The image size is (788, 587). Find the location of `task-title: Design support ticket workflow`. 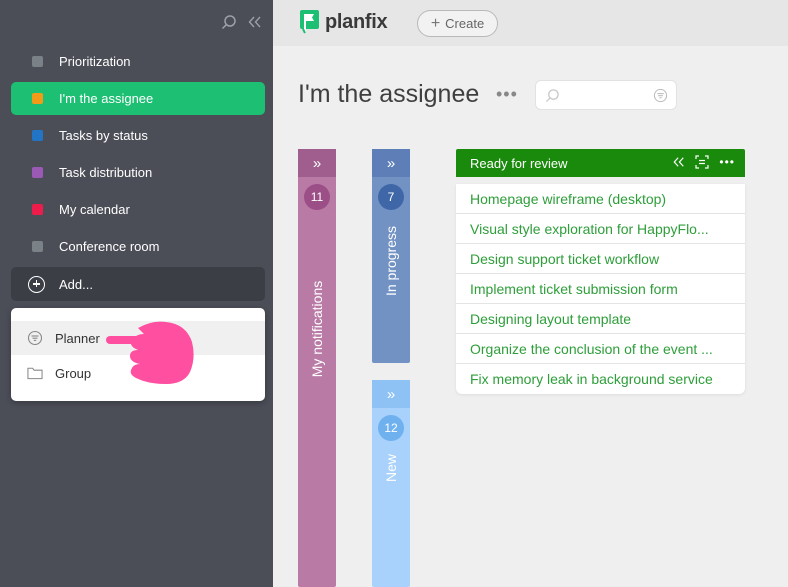

task-title: Design support ticket workflow is located at coordinates (565, 258).